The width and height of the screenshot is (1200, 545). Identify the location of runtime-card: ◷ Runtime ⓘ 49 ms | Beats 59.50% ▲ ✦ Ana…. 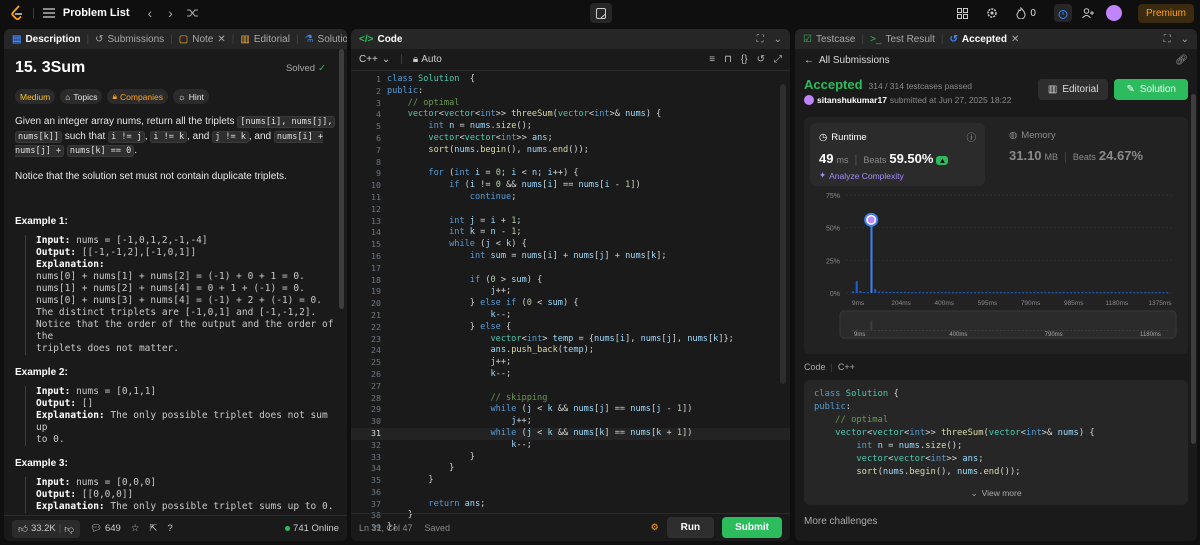
(897, 154).